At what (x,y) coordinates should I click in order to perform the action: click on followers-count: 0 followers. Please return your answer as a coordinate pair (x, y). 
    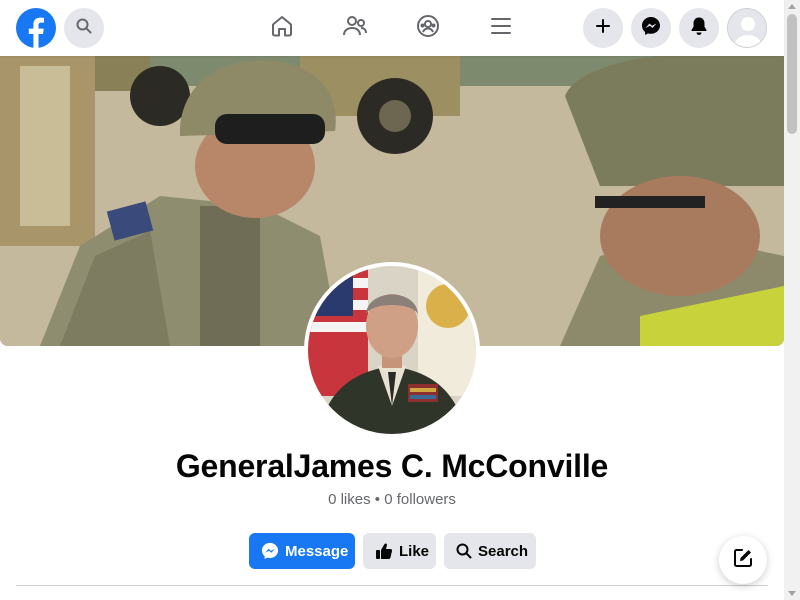
    Looking at the image, I should click on (420, 499).